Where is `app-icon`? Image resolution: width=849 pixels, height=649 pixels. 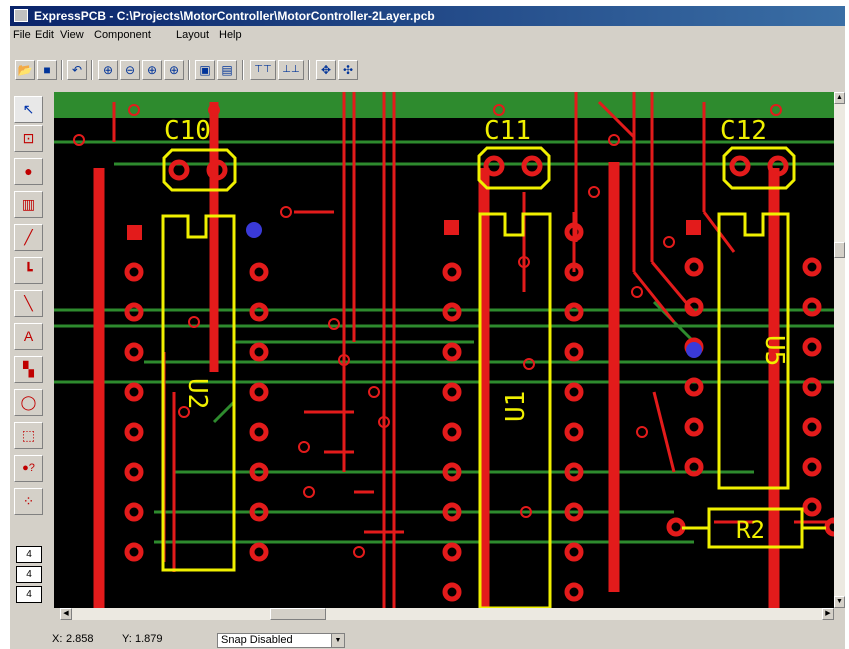 app-icon is located at coordinates (21, 15).